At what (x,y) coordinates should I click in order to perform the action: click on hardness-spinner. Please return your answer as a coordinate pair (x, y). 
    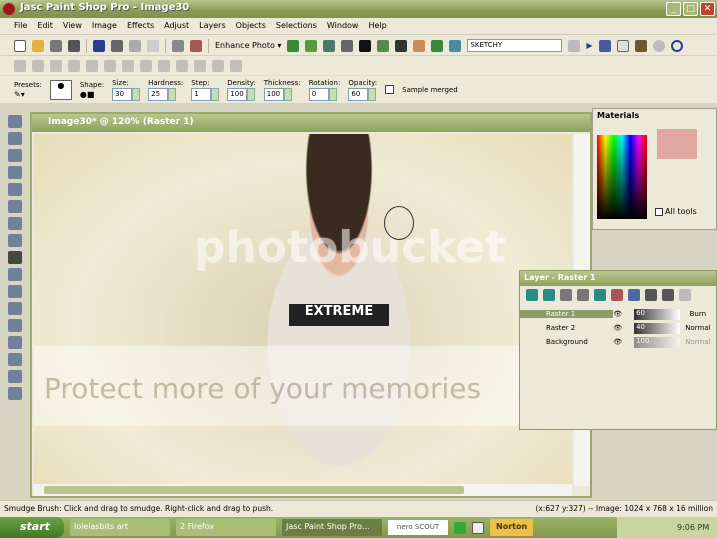
    Looking at the image, I should click on (172, 94).